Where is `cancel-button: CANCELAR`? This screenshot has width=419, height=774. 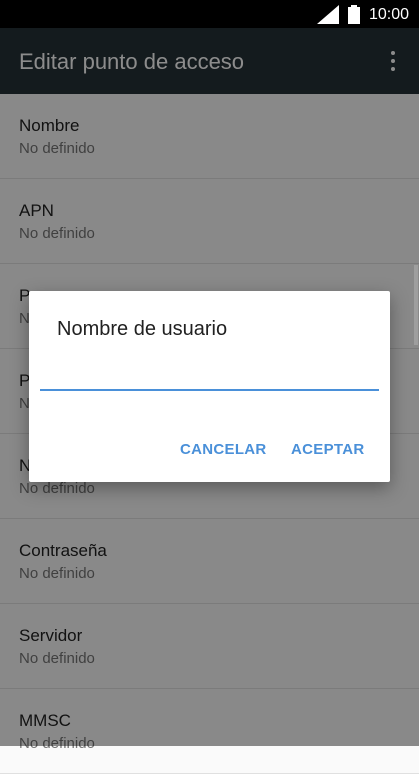 cancel-button: CANCELAR is located at coordinates (223, 450).